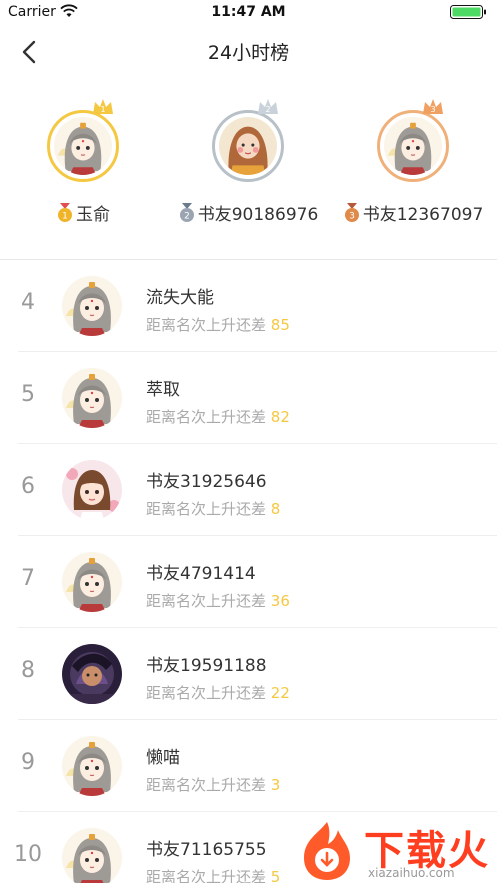  Describe the element at coordinates (280, 693) in the screenshot. I see `gap-value: 22` at that location.